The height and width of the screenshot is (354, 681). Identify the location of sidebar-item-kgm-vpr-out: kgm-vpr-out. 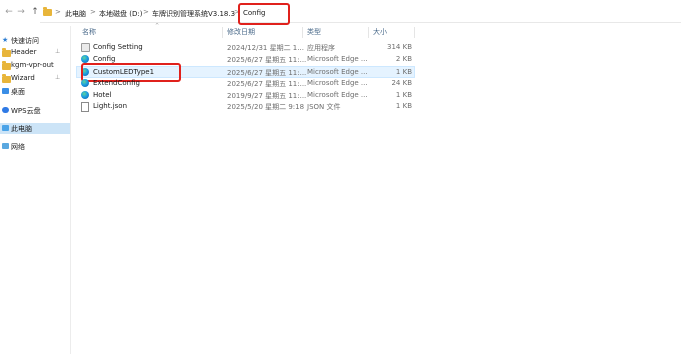
(35, 65).